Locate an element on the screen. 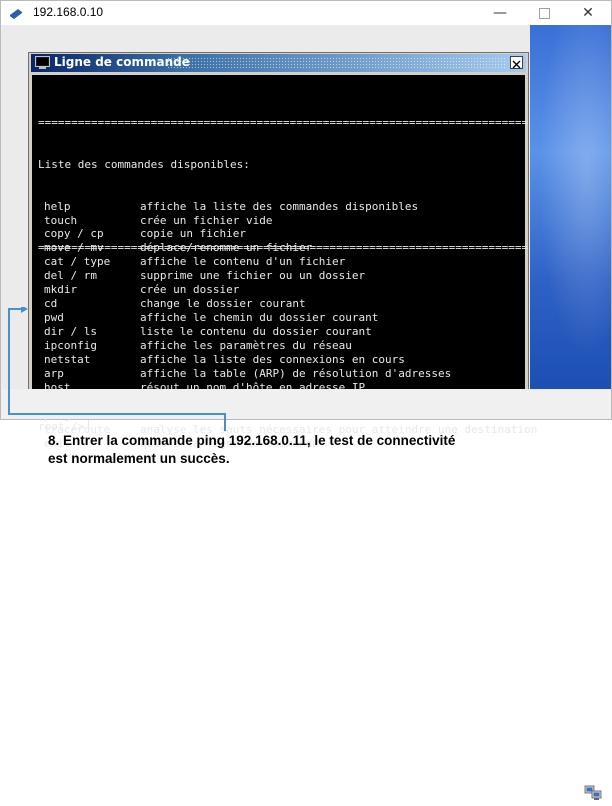 This screenshot has width=612, height=806. command-name: cat / type is located at coordinates (77, 262).